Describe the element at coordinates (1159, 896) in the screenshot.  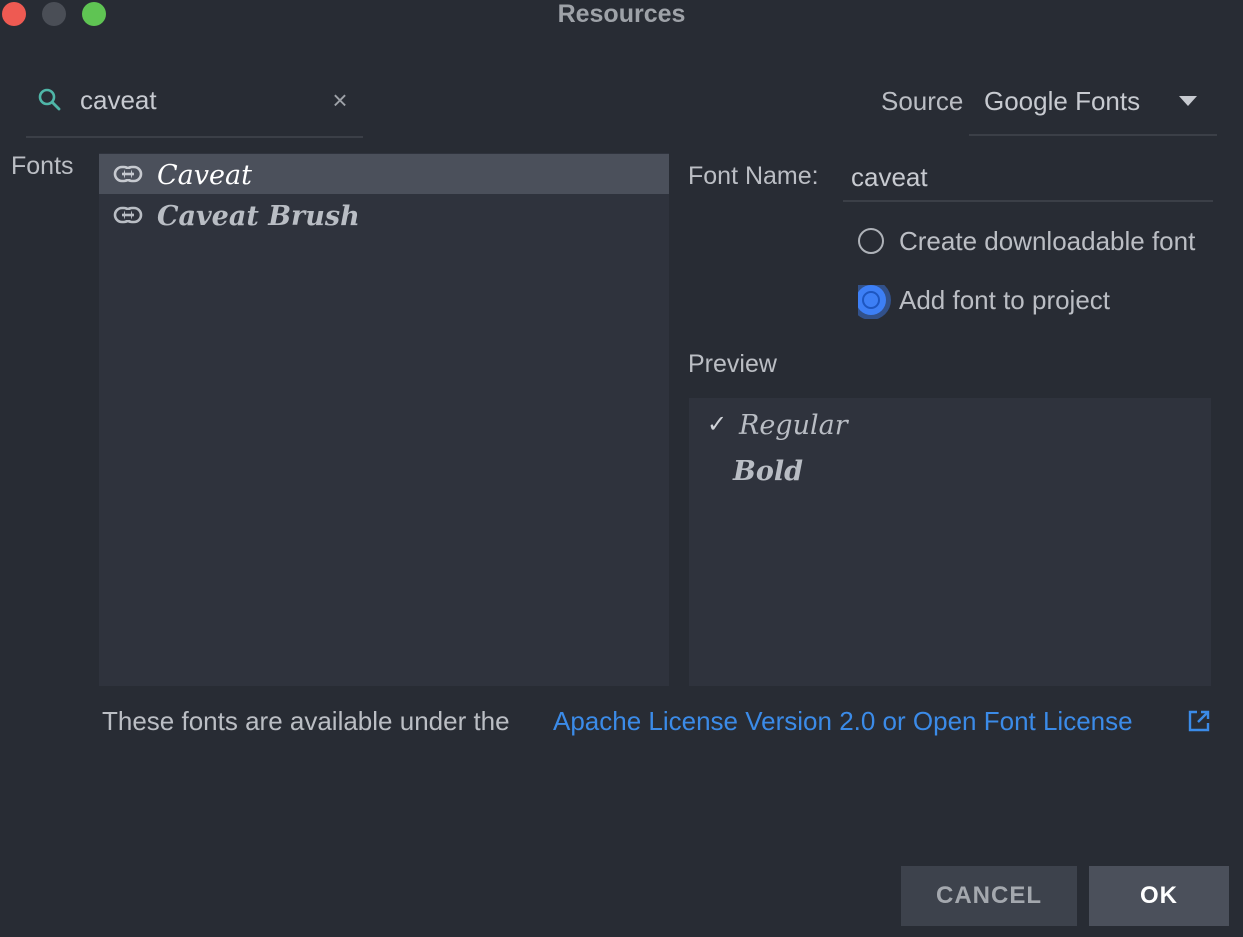
I see `ok-button: OK` at that location.